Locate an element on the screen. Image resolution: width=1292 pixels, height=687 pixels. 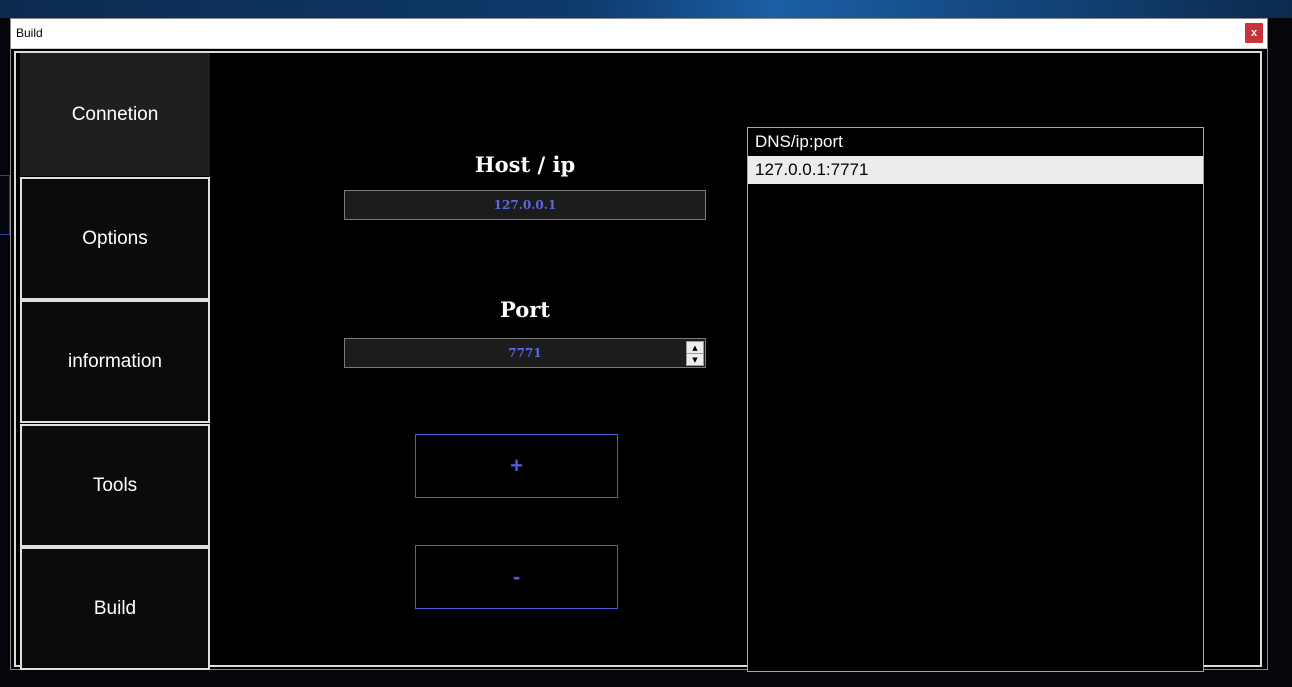
sidebar-item-build: Build is located at coordinates (115, 608).